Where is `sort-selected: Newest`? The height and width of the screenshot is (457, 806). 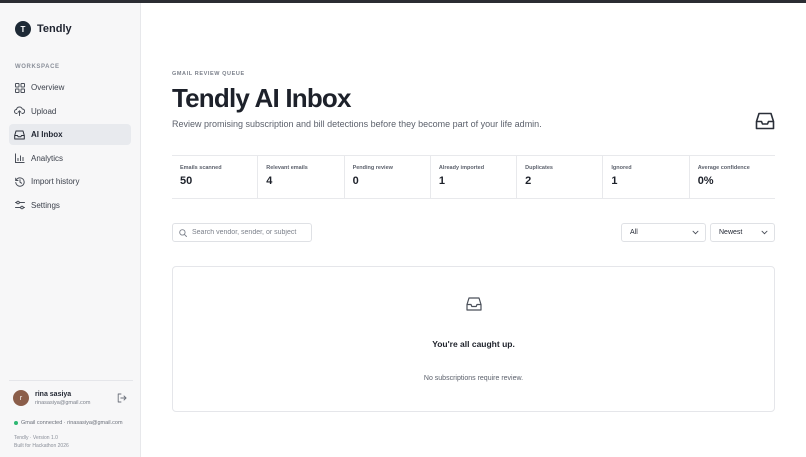
sort-selected: Newest is located at coordinates (731, 232).